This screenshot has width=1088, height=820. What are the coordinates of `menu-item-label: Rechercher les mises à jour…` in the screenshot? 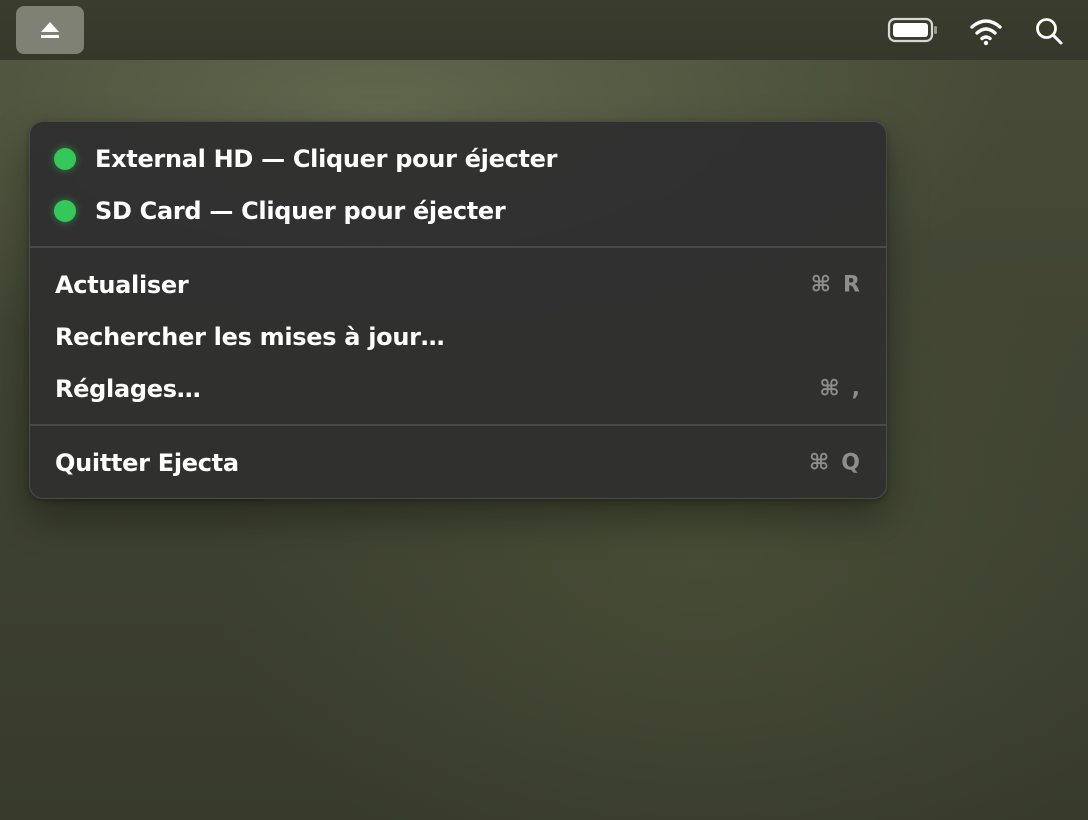 It's located at (250, 337).